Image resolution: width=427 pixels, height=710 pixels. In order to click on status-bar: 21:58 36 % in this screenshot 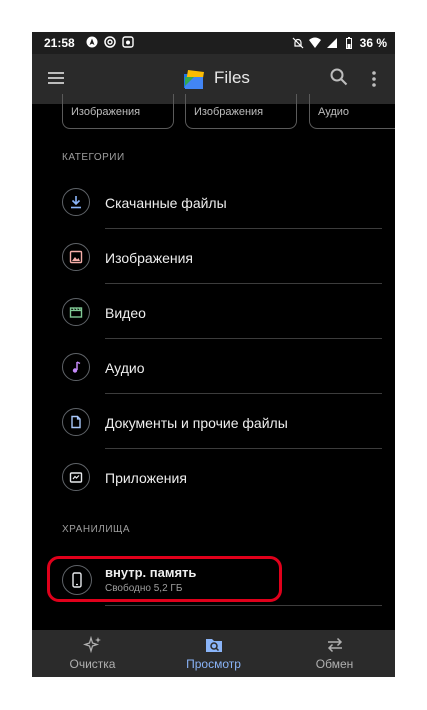, I will do `click(213, 43)`.